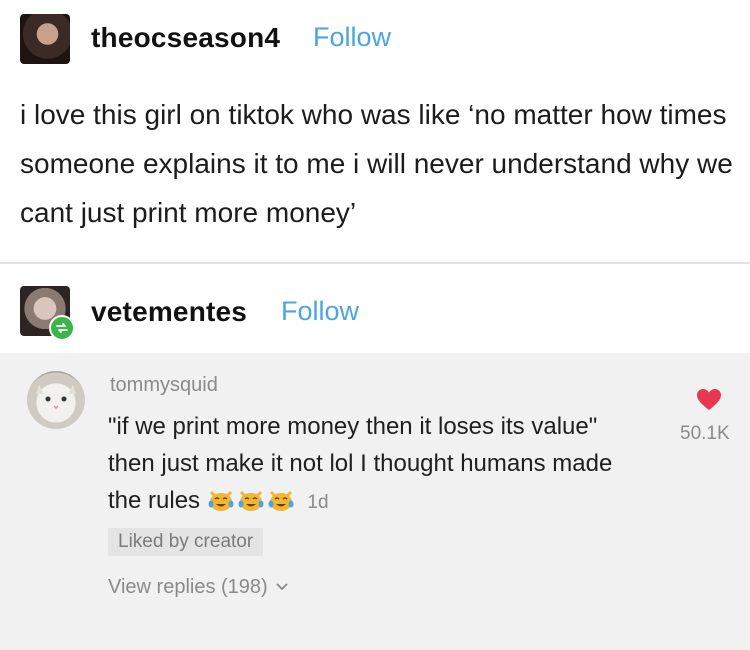 The height and width of the screenshot is (650, 750). Describe the element at coordinates (320, 311) in the screenshot. I see `reblog-follow-button: Follow` at that location.